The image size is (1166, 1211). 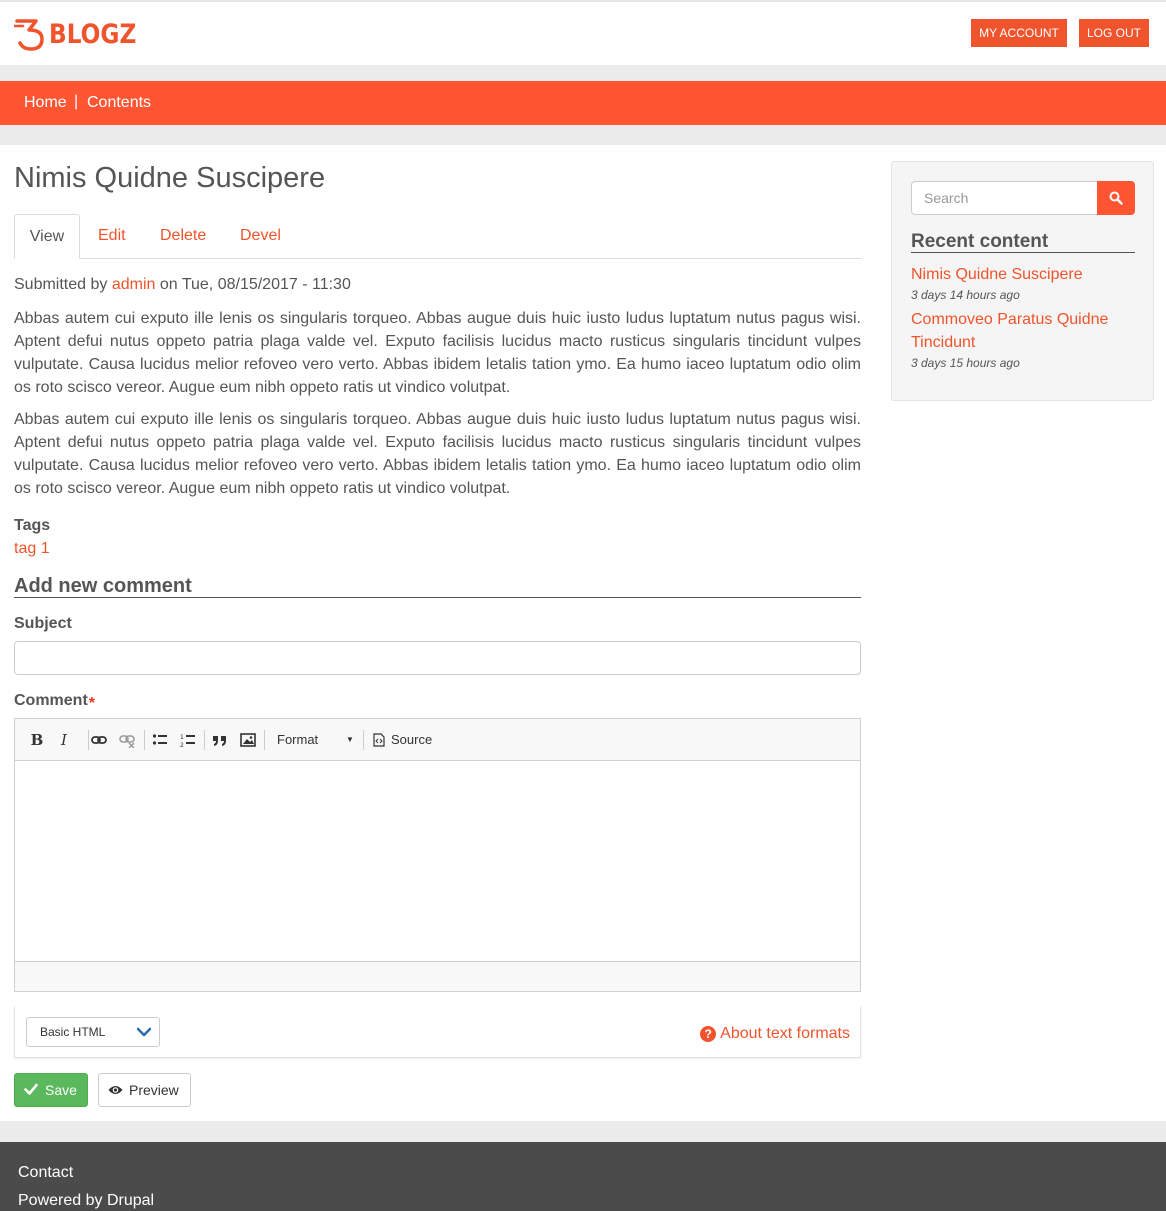 What do you see at coordinates (115, 1090) in the screenshot?
I see `eye-icon` at bounding box center [115, 1090].